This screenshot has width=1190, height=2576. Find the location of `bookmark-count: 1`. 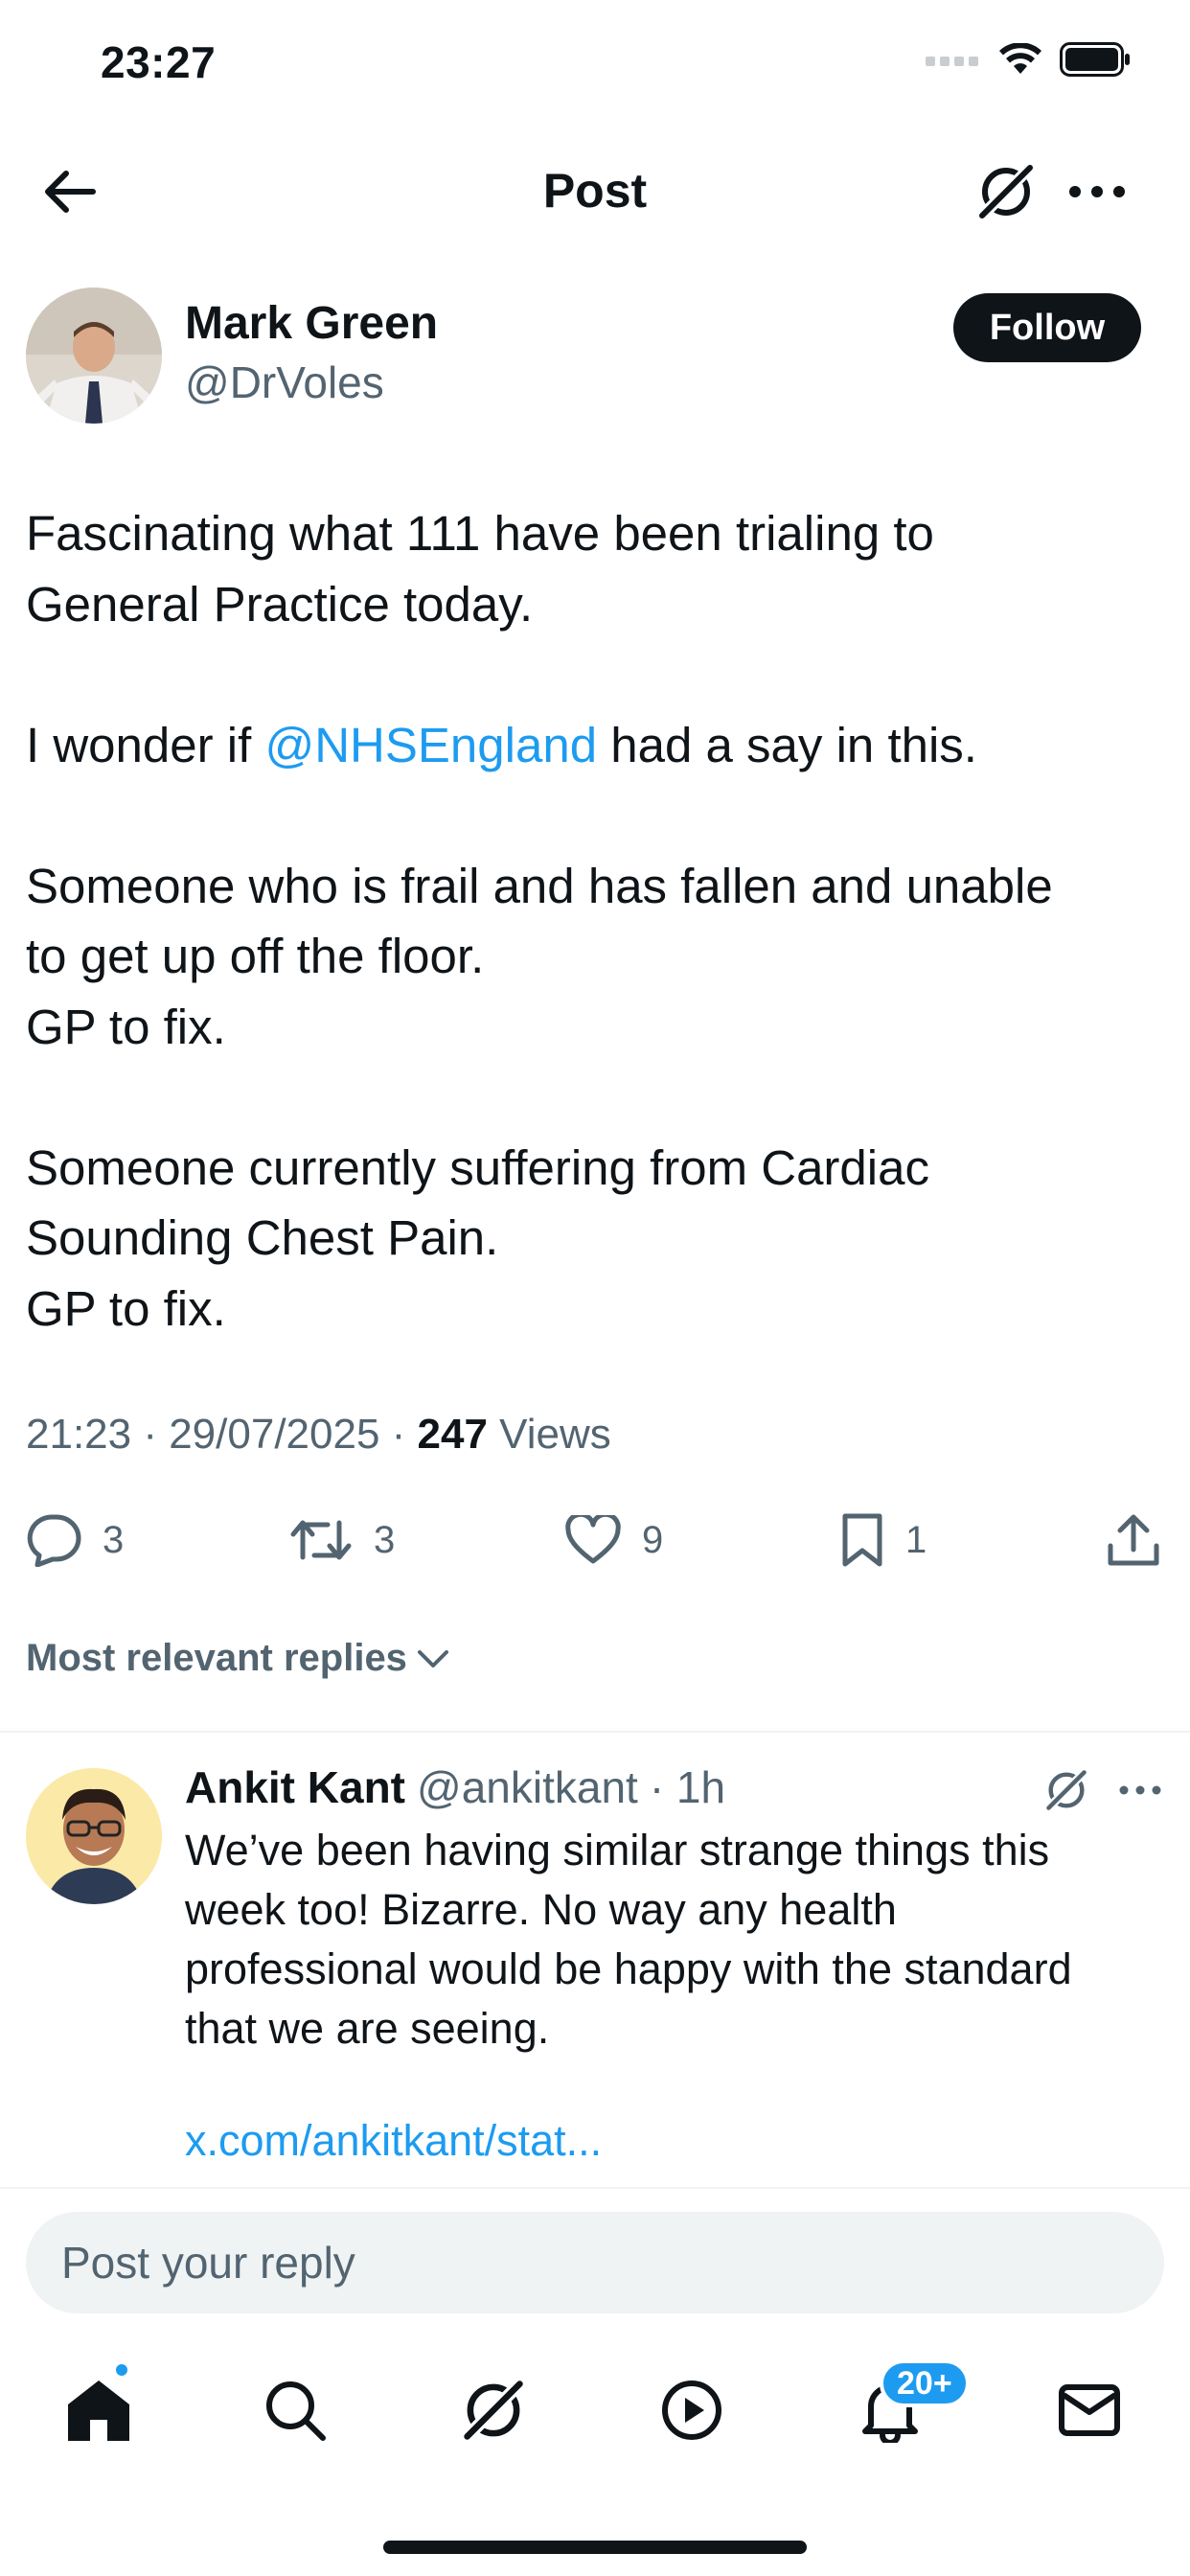

bookmark-count: 1 is located at coordinates (916, 1539).